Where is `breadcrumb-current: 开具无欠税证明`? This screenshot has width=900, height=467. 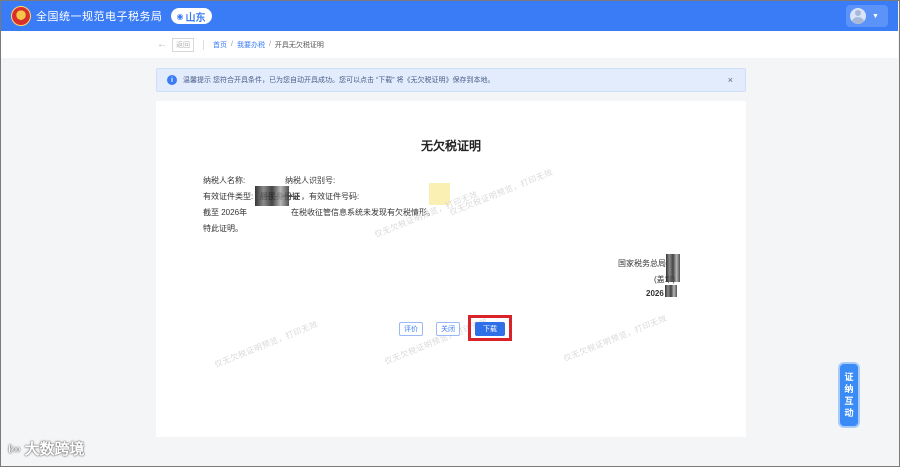
breadcrumb-current: 开具无欠税证明 is located at coordinates (299, 45).